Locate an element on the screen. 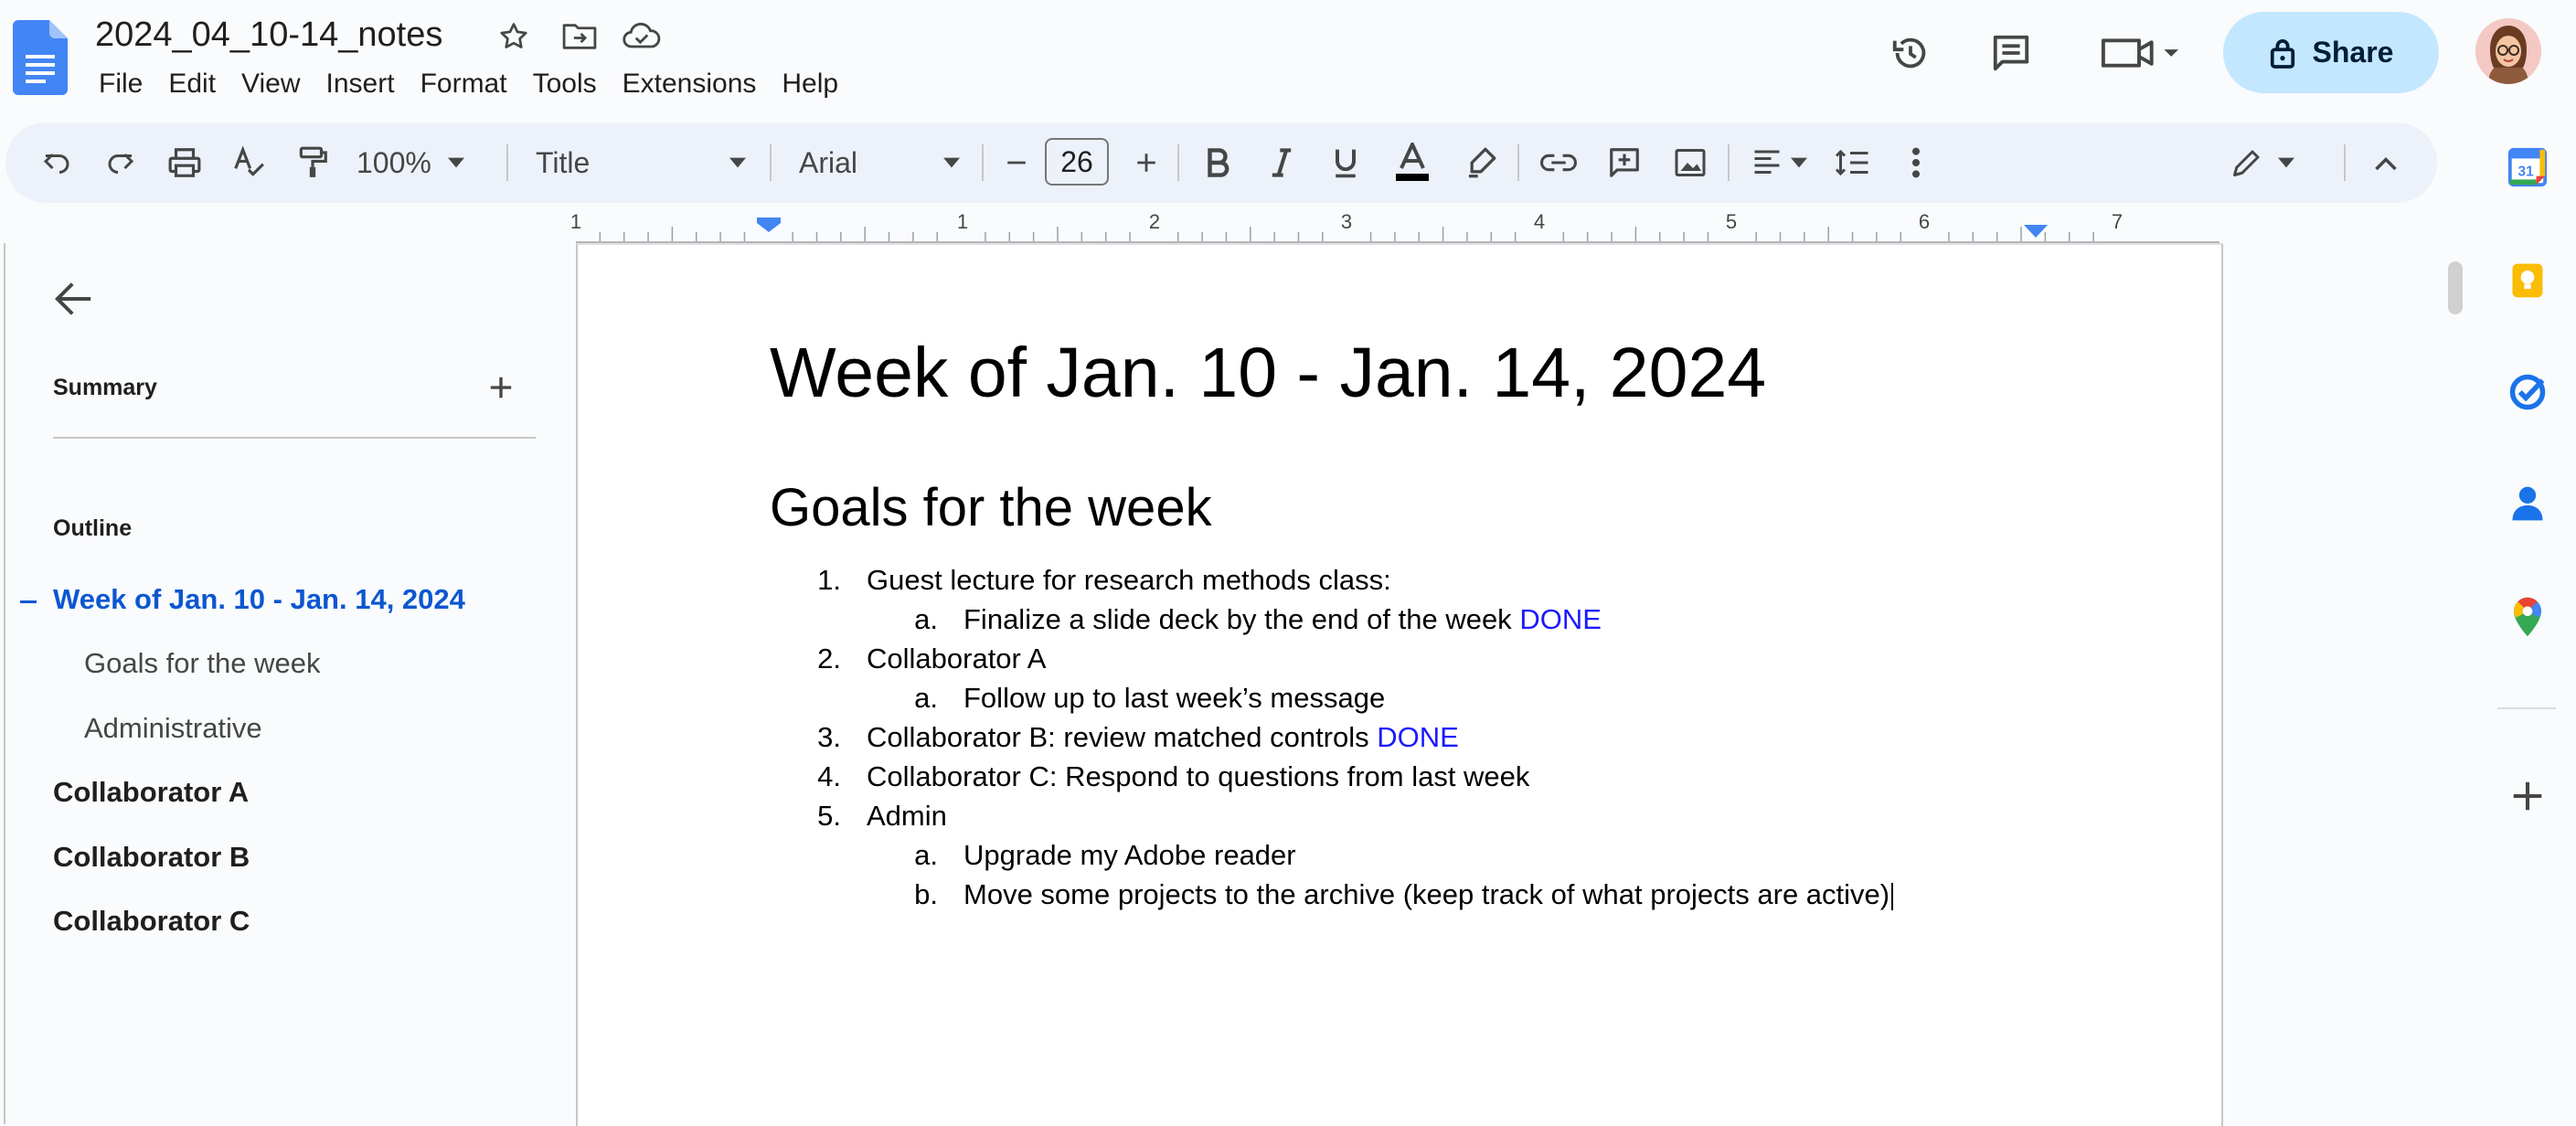 The image size is (2576, 1126). insert-link-icon is located at coordinates (1559, 162).